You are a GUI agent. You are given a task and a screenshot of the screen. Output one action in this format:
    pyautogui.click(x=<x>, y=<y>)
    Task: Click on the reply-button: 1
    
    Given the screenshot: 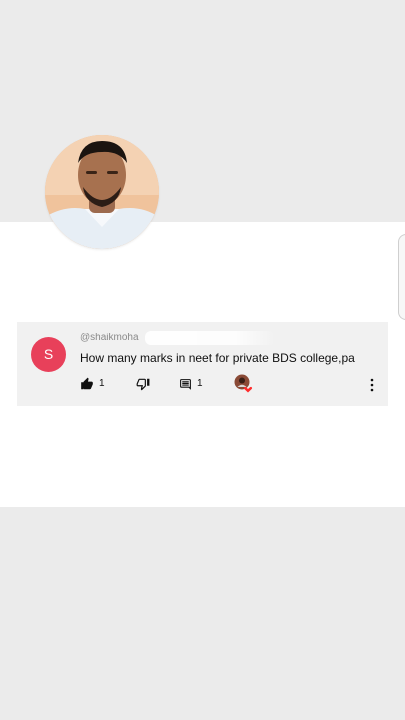 What is the action you would take?
    pyautogui.click(x=191, y=384)
    